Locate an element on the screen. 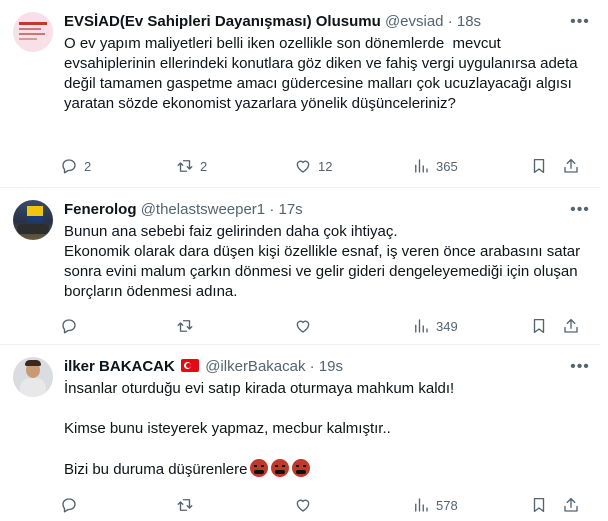  tweet-actions: 2 2 12 365 is located at coordinates (325, 166).